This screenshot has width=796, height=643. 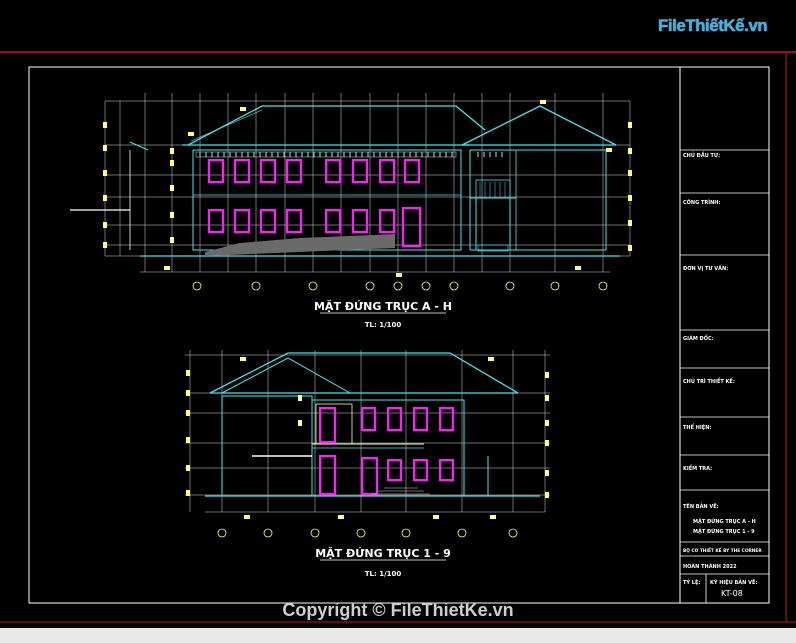 What do you see at coordinates (724, 376) in the screenshot?
I see `title-block-rows` at bounding box center [724, 376].